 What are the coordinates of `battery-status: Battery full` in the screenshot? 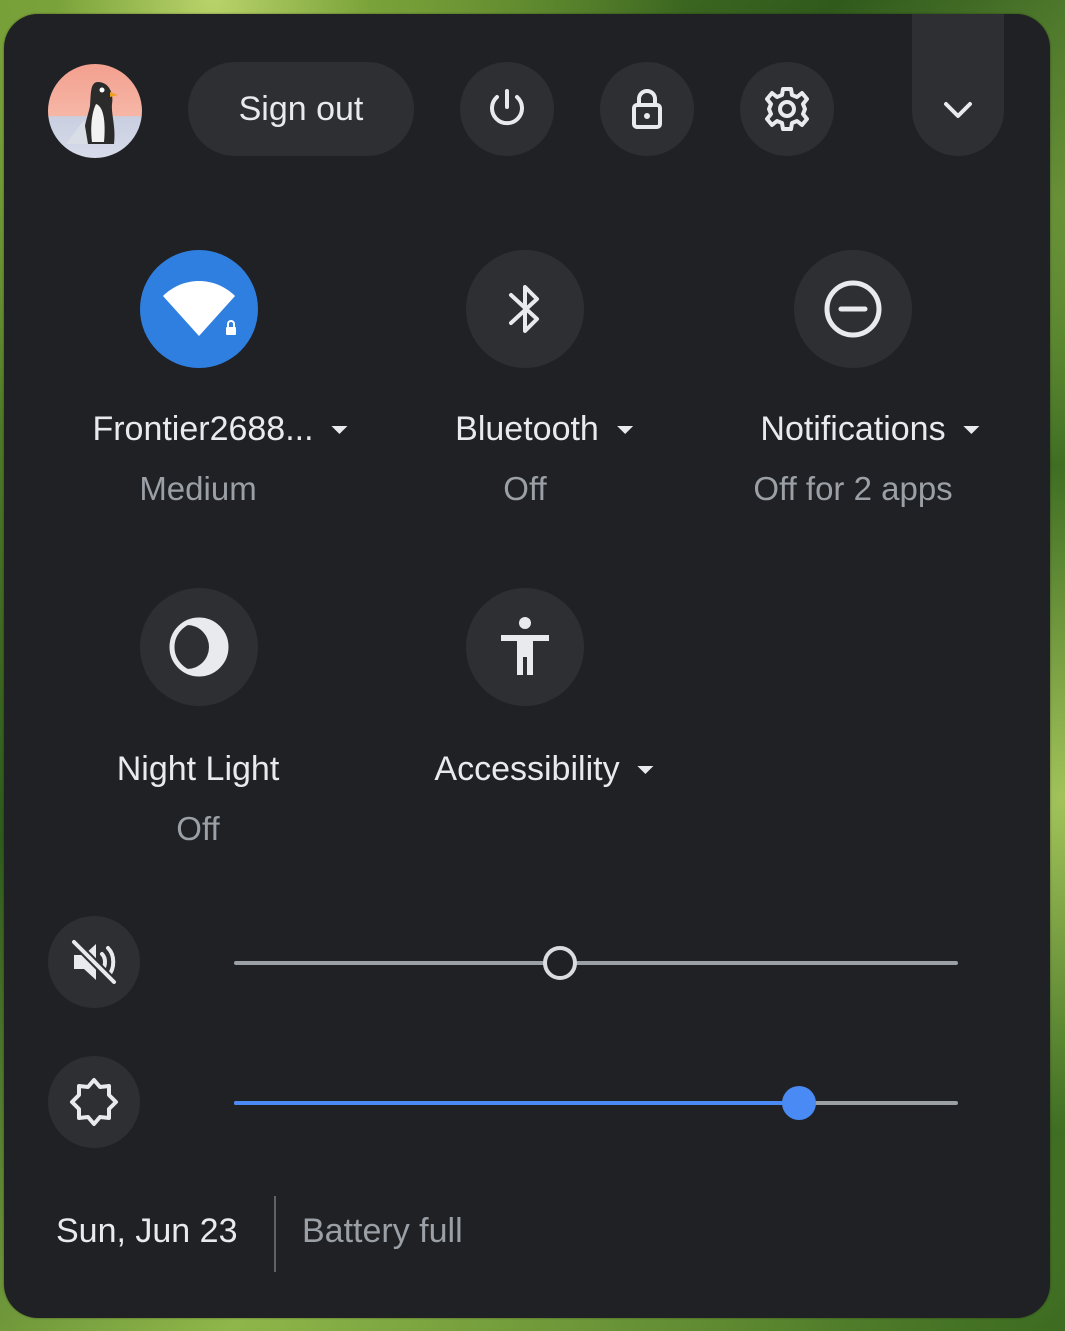 It's located at (382, 1231).